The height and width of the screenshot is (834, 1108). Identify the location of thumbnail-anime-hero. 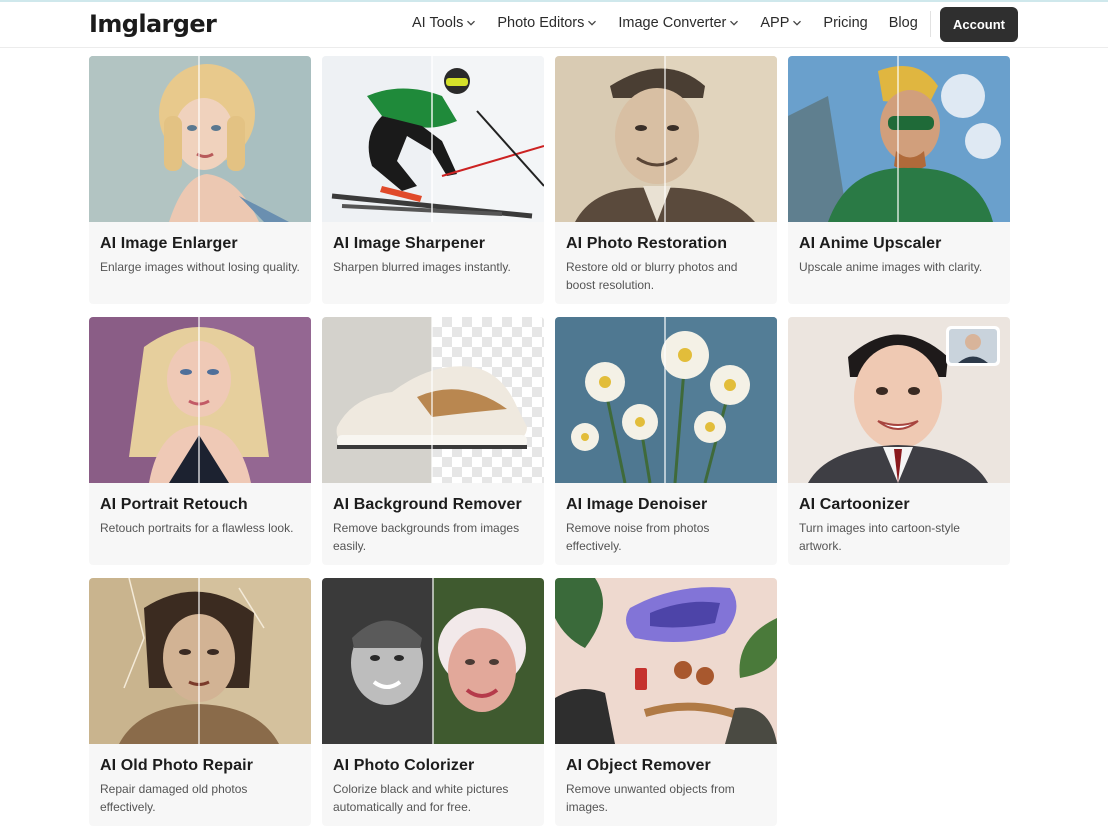
(899, 139).